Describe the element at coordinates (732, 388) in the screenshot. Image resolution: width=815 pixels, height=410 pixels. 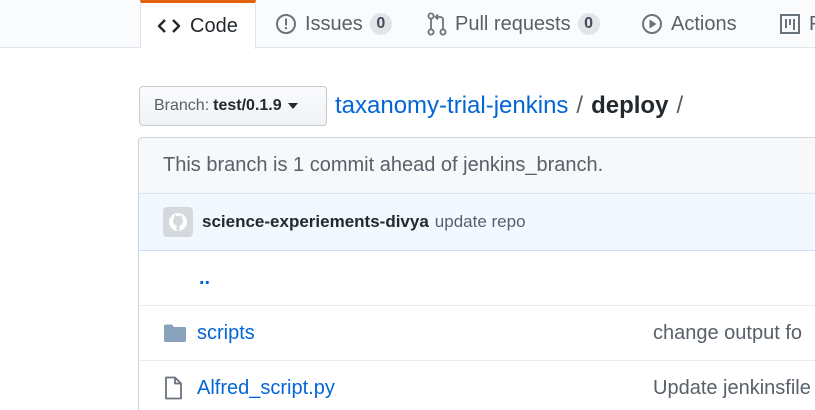
I see `file-commit-message-link: Update jenkinsfile` at that location.